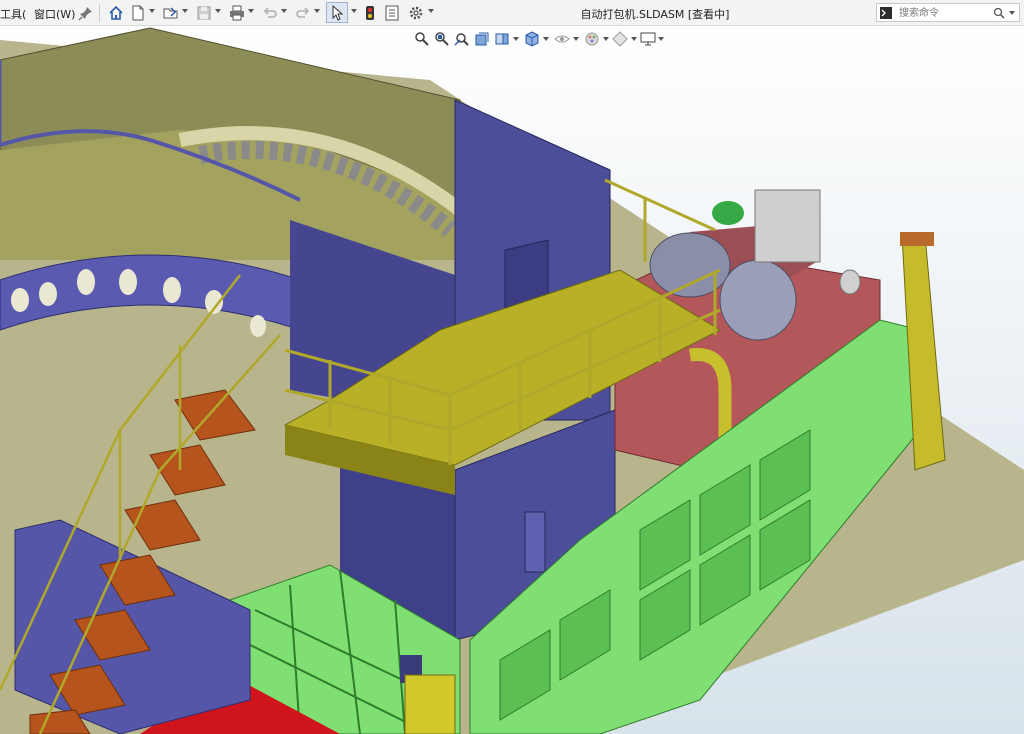 The width and height of the screenshot is (1024, 734). What do you see at coordinates (99, 13) in the screenshot?
I see `toolbar-separator` at bounding box center [99, 13].